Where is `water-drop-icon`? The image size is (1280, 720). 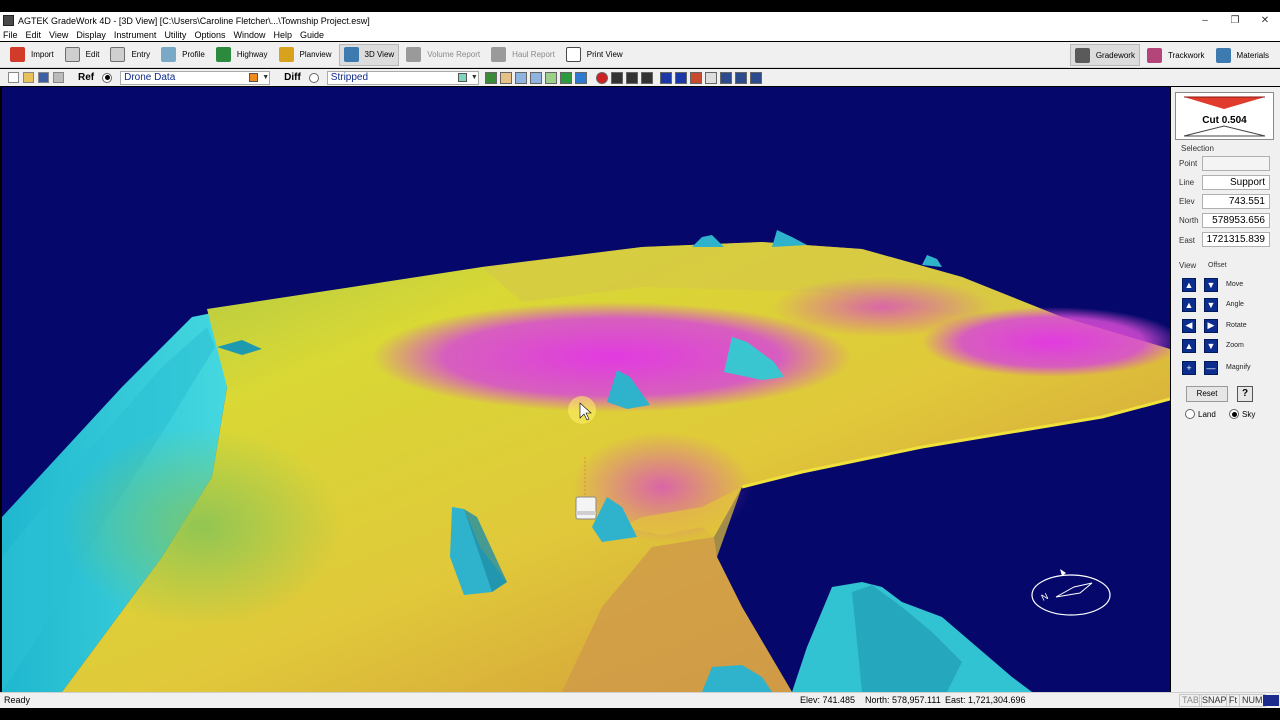
water-drop-icon is located at coordinates (580, 77).